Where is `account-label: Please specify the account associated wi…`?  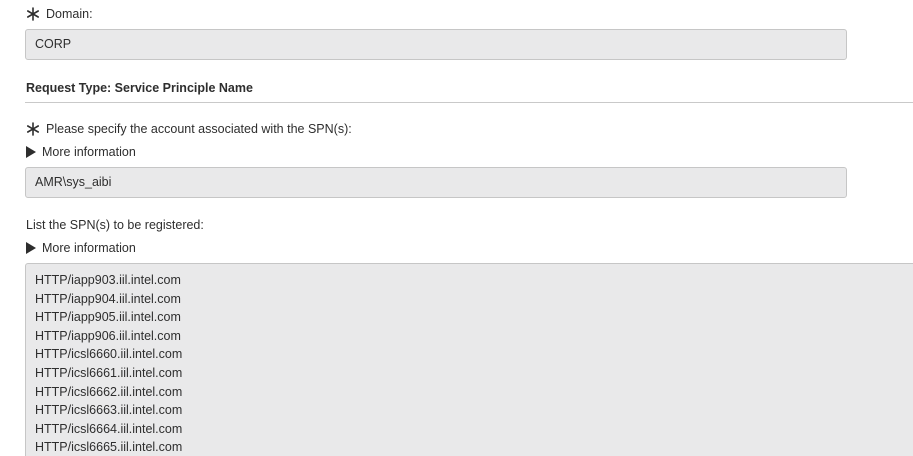
account-label: Please specify the account associated wi… is located at coordinates (199, 129).